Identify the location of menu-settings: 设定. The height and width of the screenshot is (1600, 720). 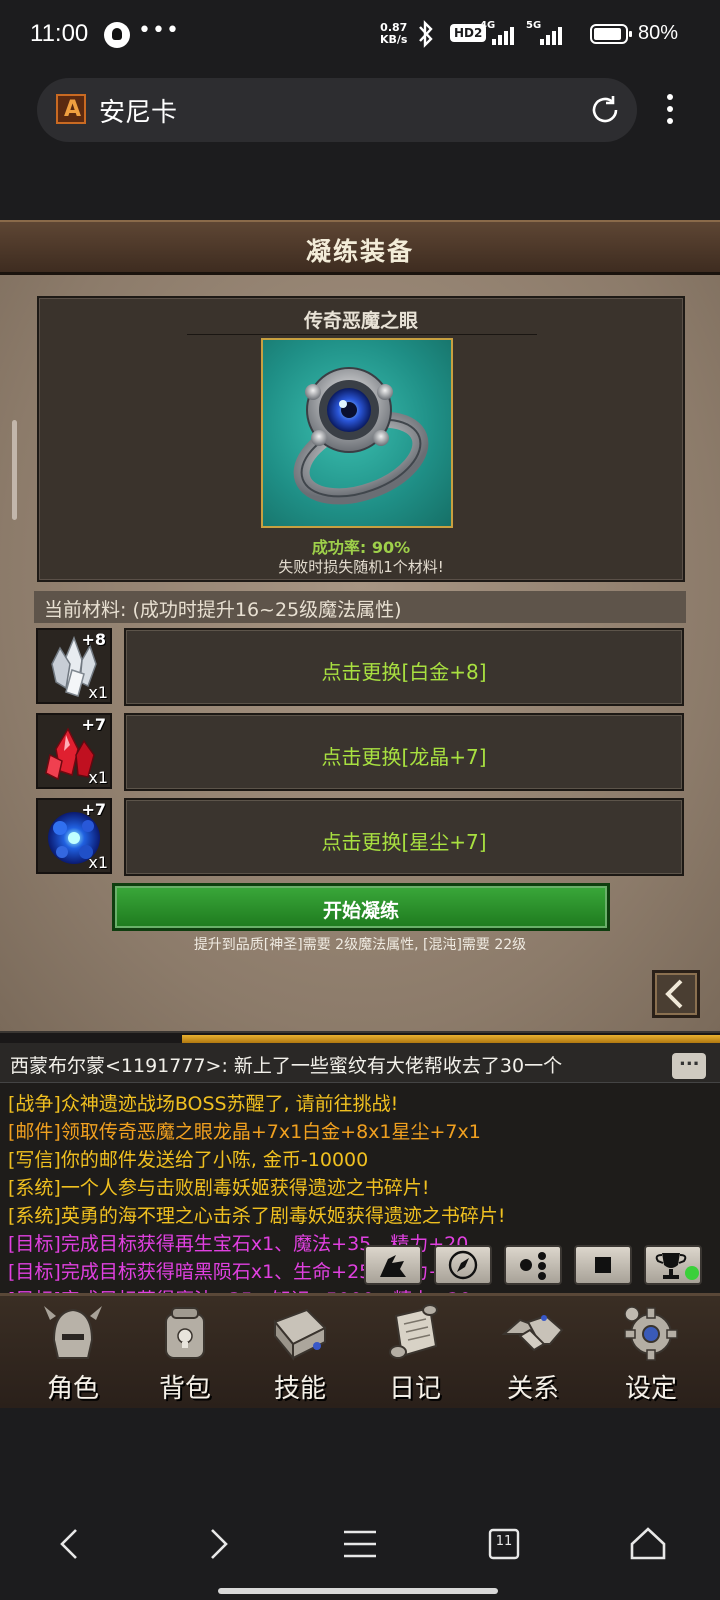
(651, 1353).